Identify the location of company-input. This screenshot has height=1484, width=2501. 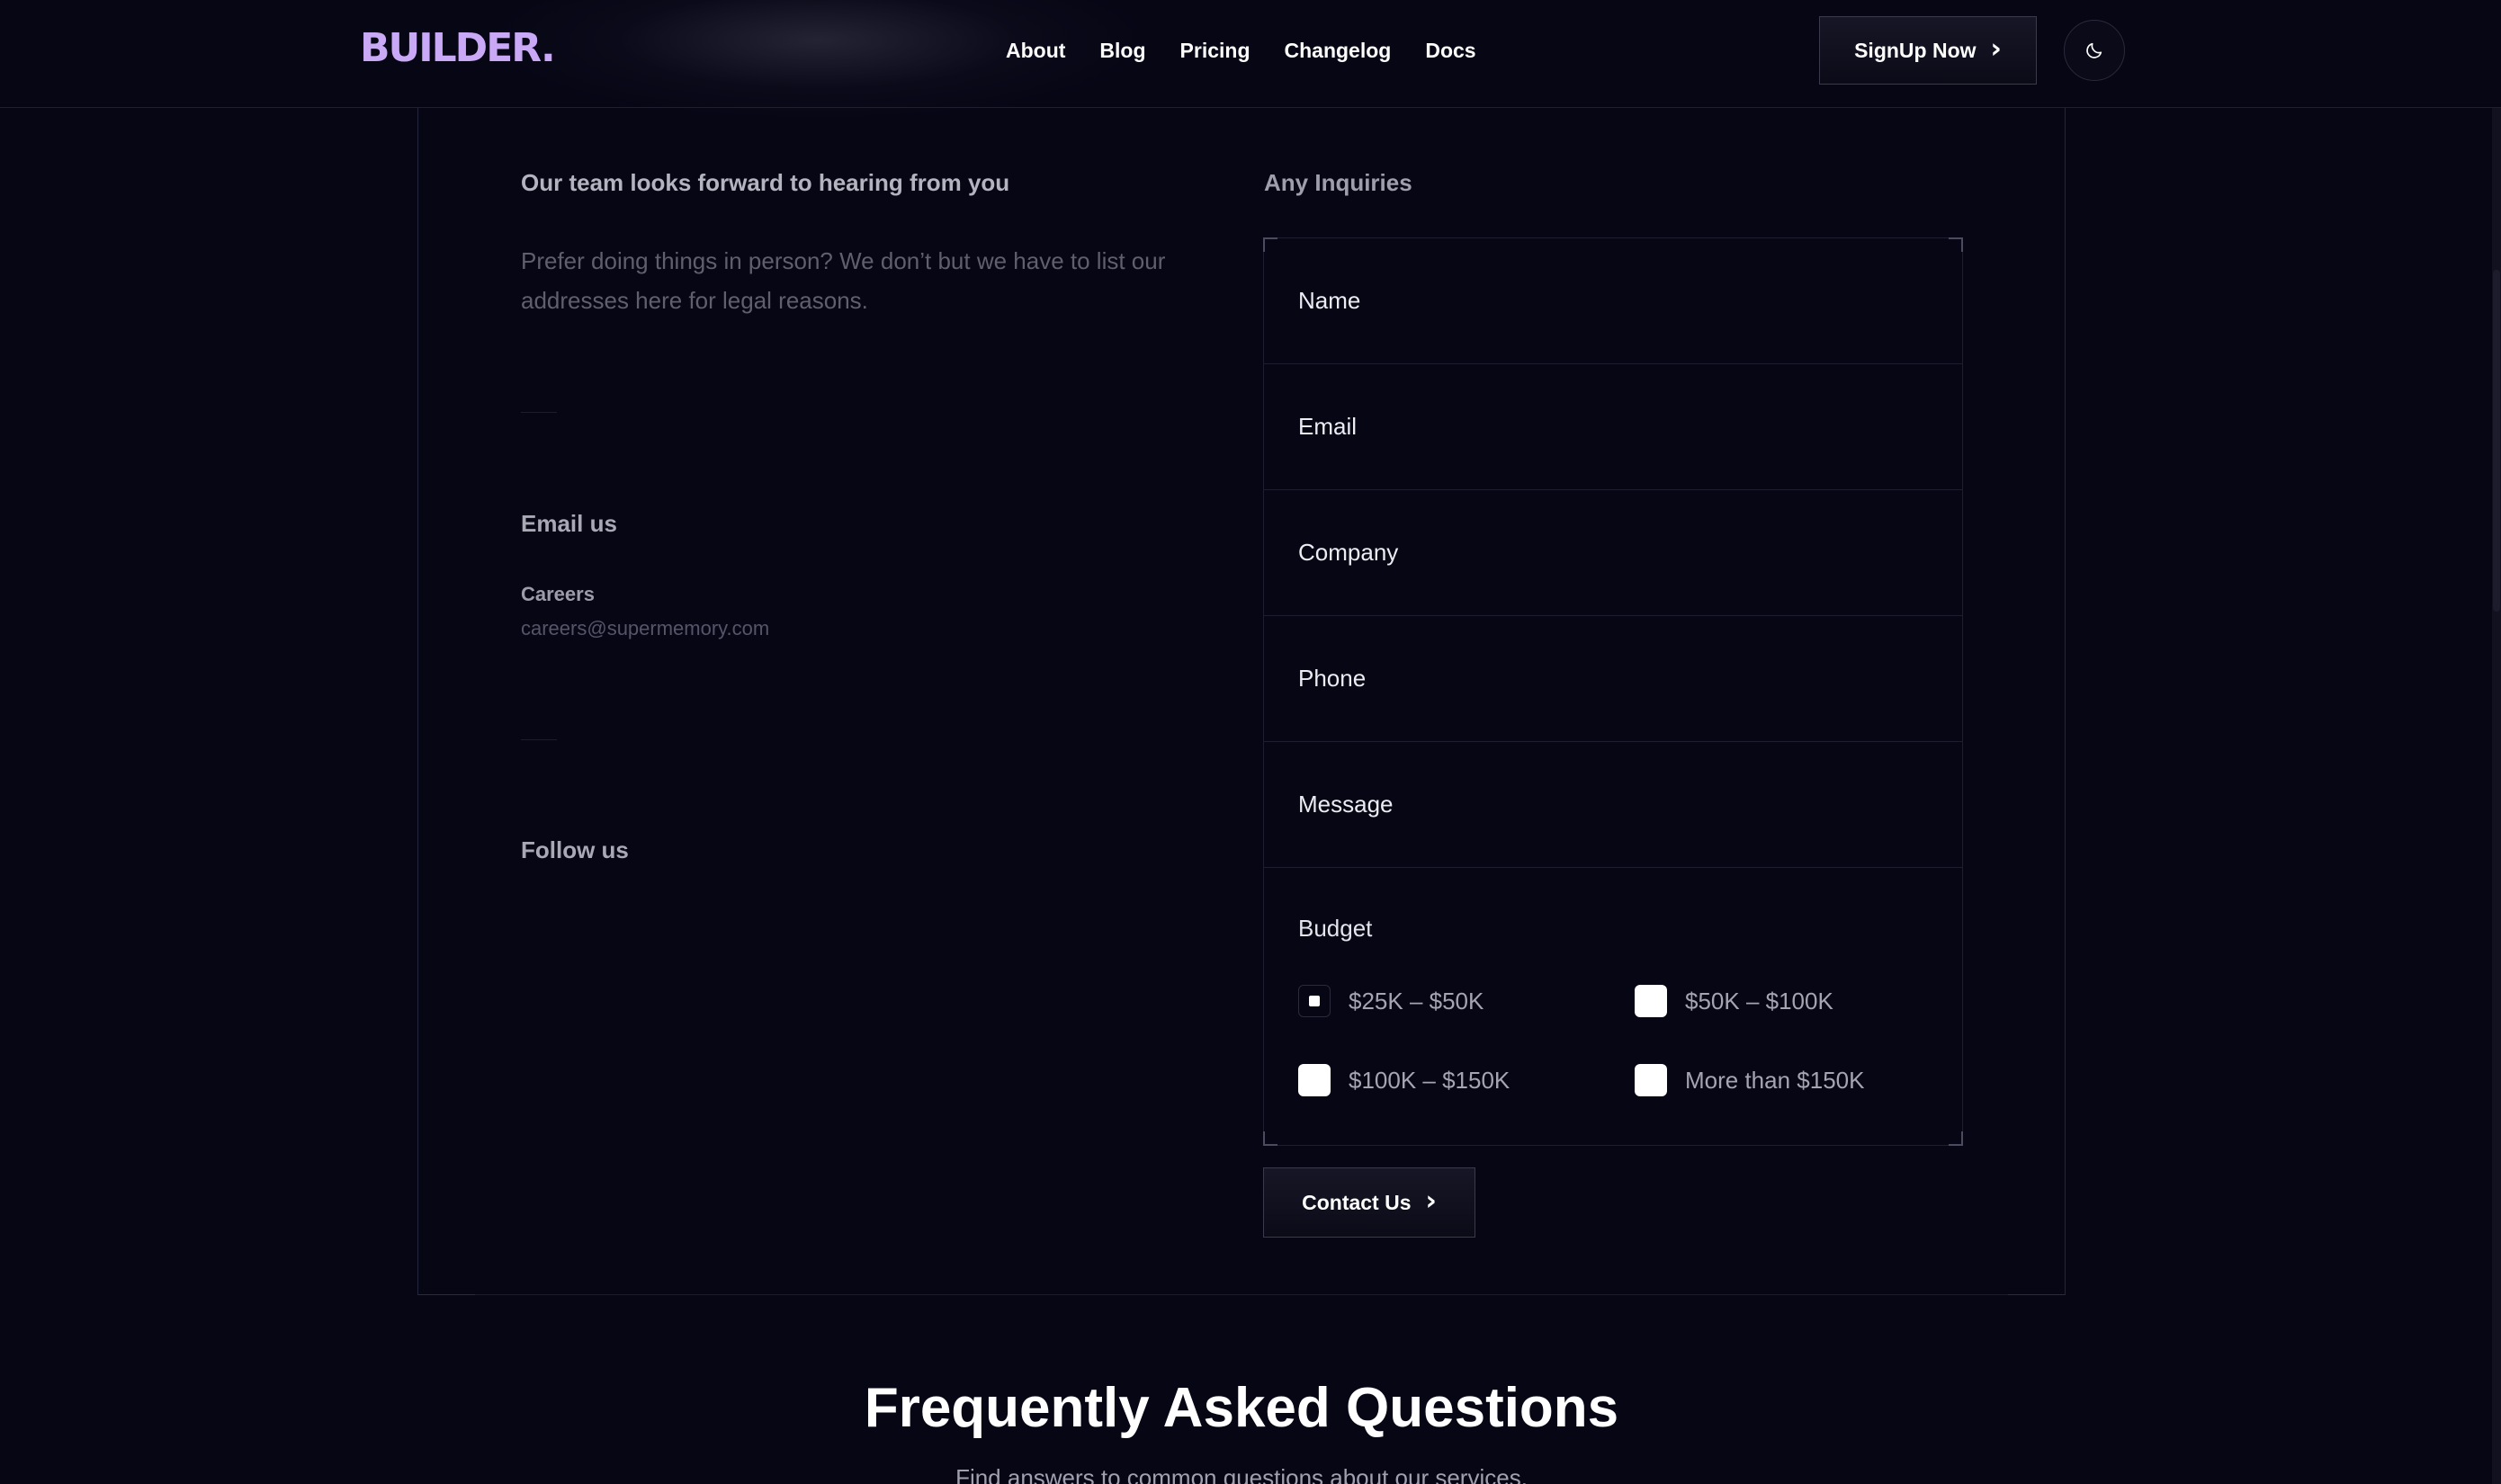
(1613, 553).